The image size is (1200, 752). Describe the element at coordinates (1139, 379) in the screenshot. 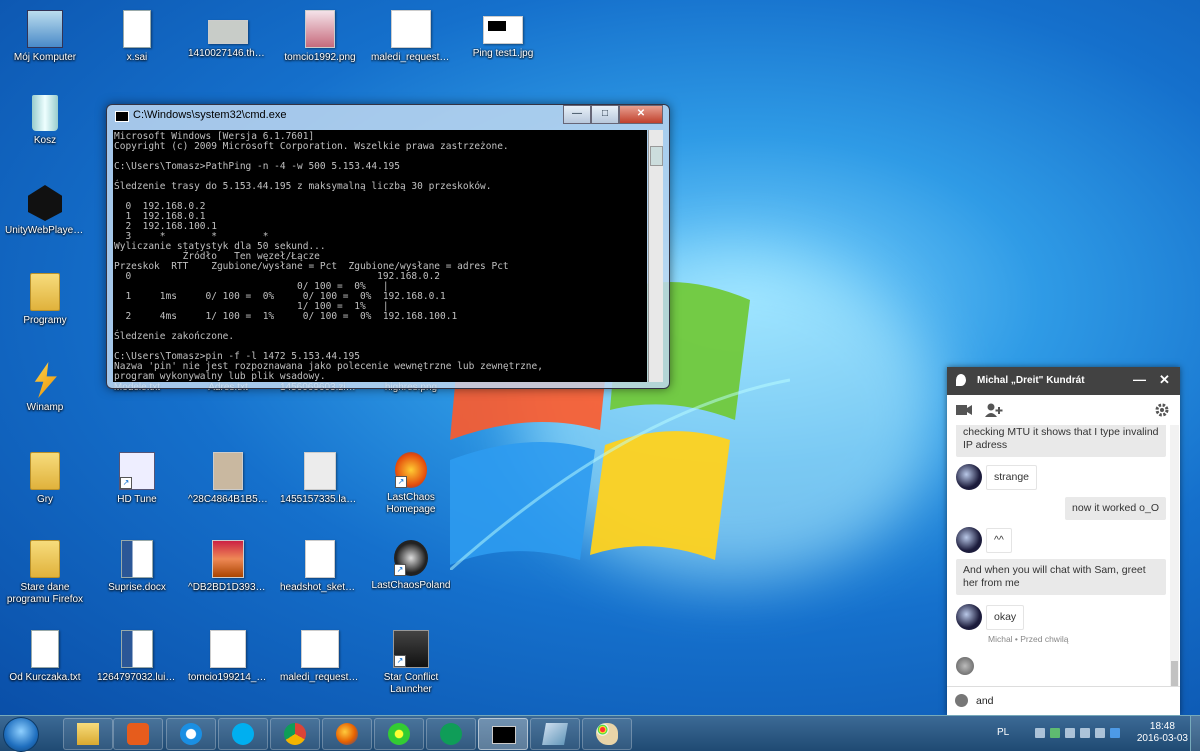

I see `chat-minimize-button: —` at that location.